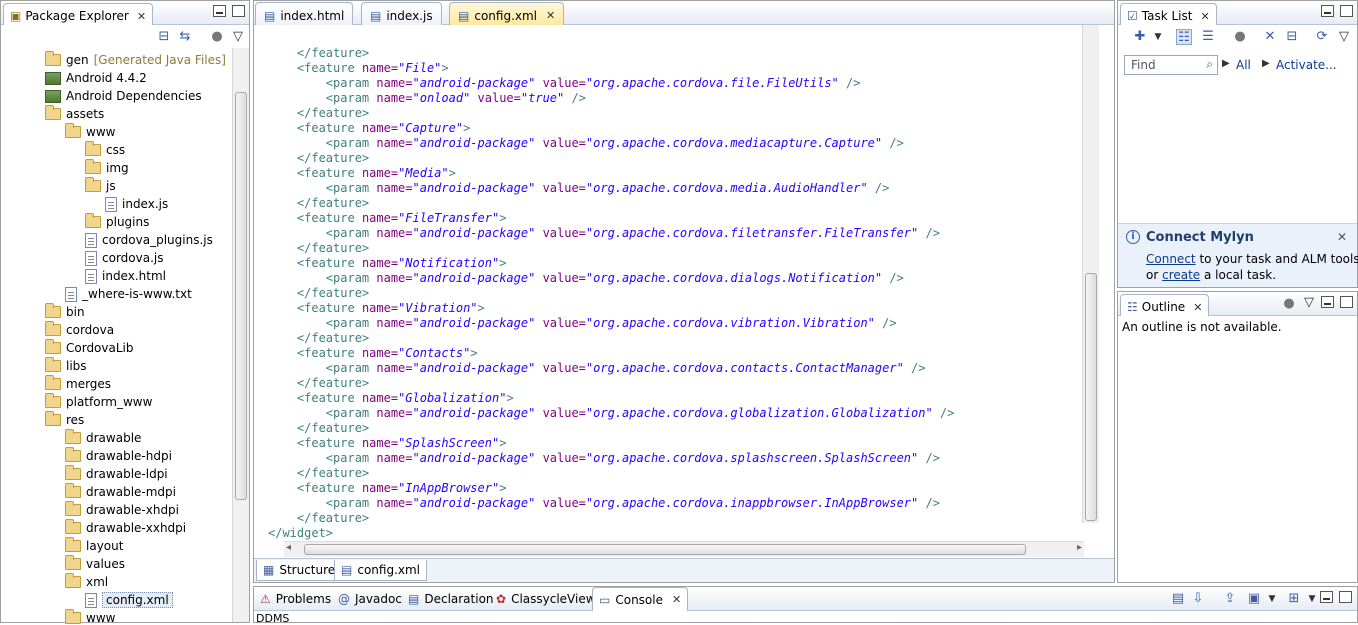 Image resolution: width=1358 pixels, height=625 pixels. What do you see at coordinates (1289, 304) in the screenshot?
I see `focus-icon: ●` at bounding box center [1289, 304].